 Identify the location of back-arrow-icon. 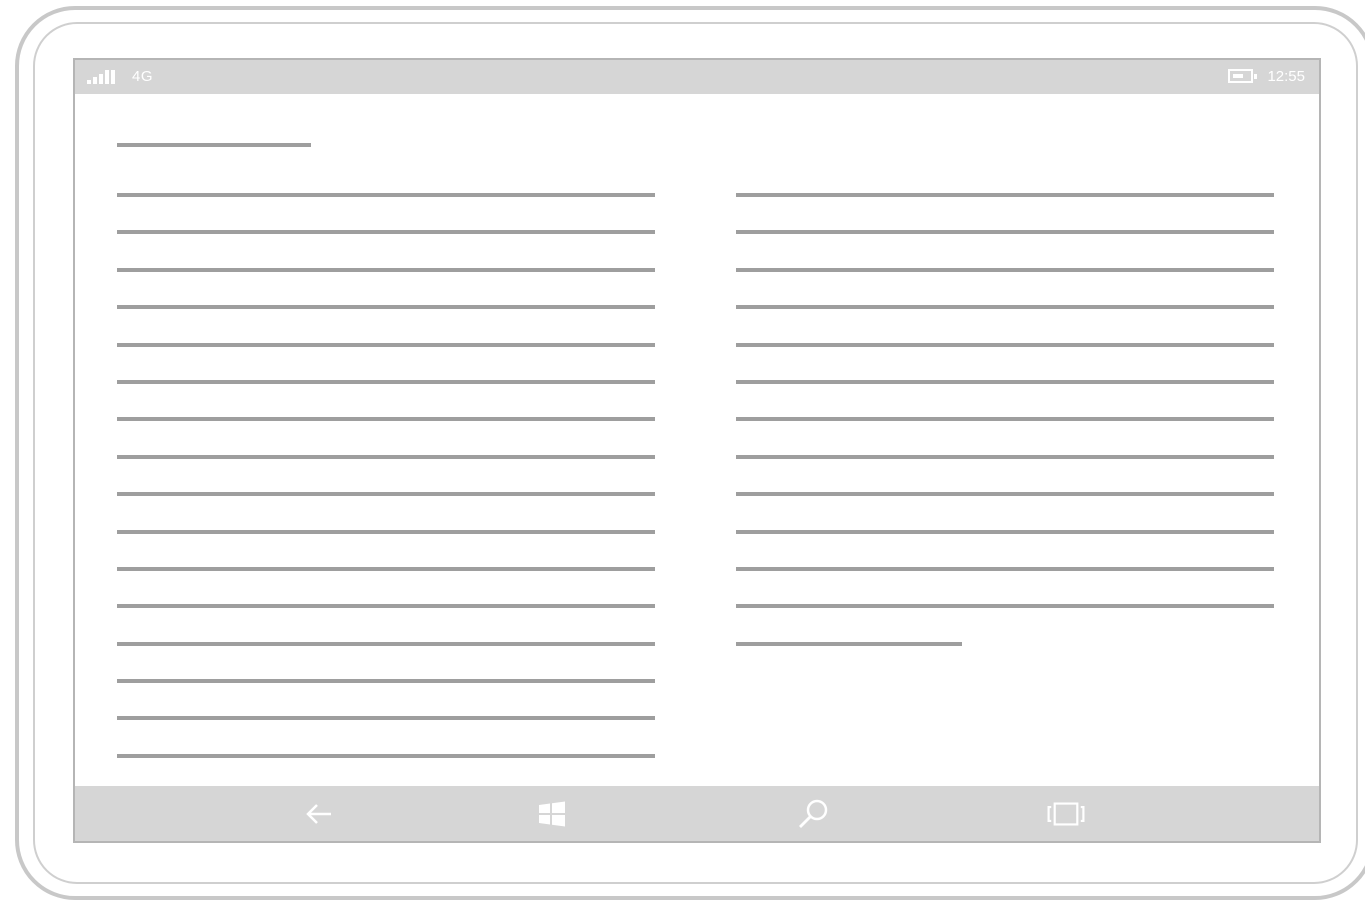
(318, 814).